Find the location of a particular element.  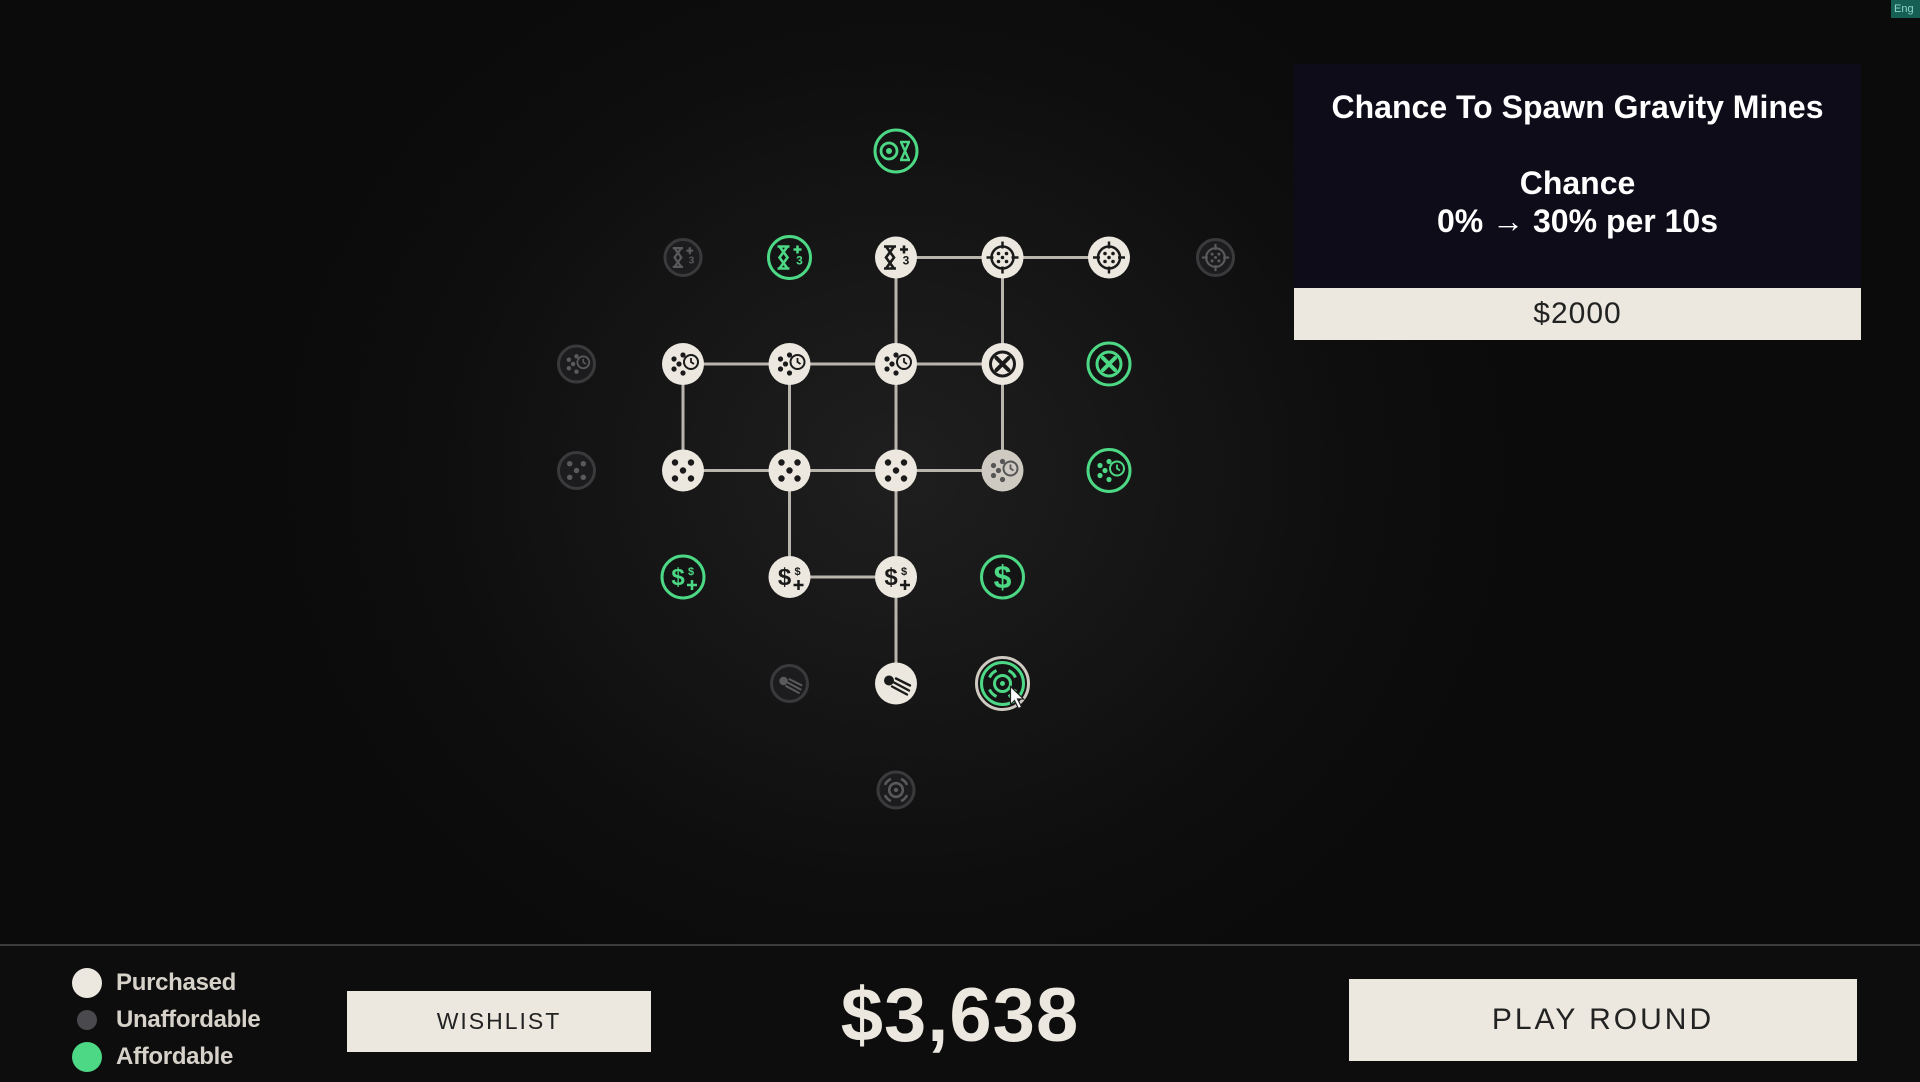

skill-node-n53-gravity-mine is located at coordinates (1002, 683).